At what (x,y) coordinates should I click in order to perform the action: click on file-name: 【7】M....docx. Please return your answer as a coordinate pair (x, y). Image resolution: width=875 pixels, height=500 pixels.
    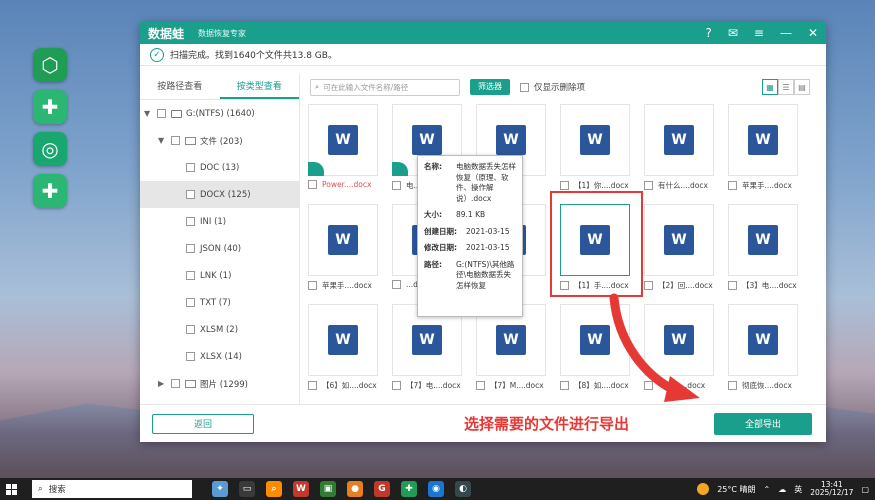
    Looking at the image, I should click on (517, 385).